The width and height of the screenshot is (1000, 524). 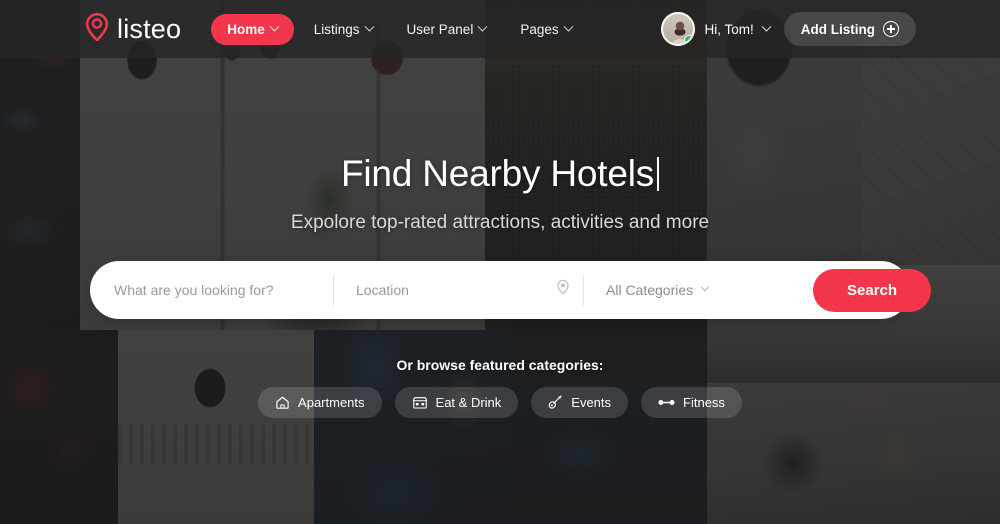 I want to click on user-menu: Hi, Tom!, so click(x=716, y=29).